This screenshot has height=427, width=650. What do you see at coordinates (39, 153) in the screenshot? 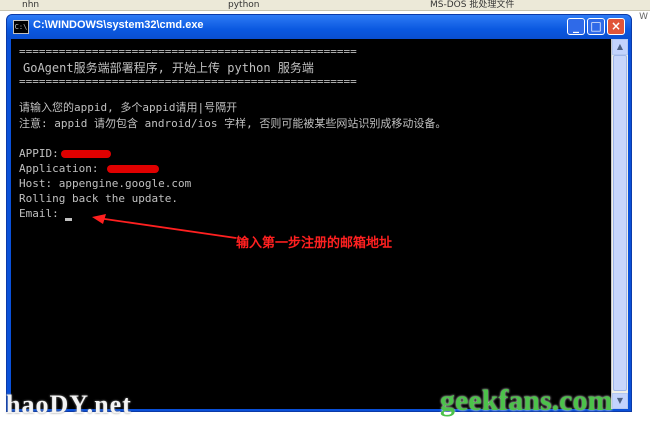
I see `appid-label: APPID:` at bounding box center [39, 153].